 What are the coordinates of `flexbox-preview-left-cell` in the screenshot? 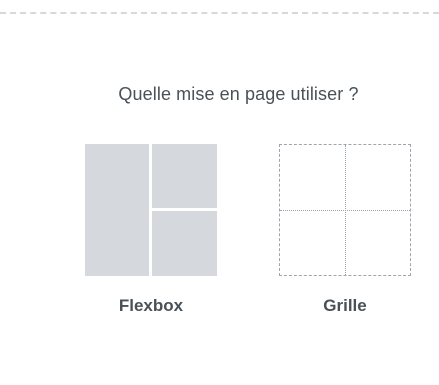 It's located at (117, 210).